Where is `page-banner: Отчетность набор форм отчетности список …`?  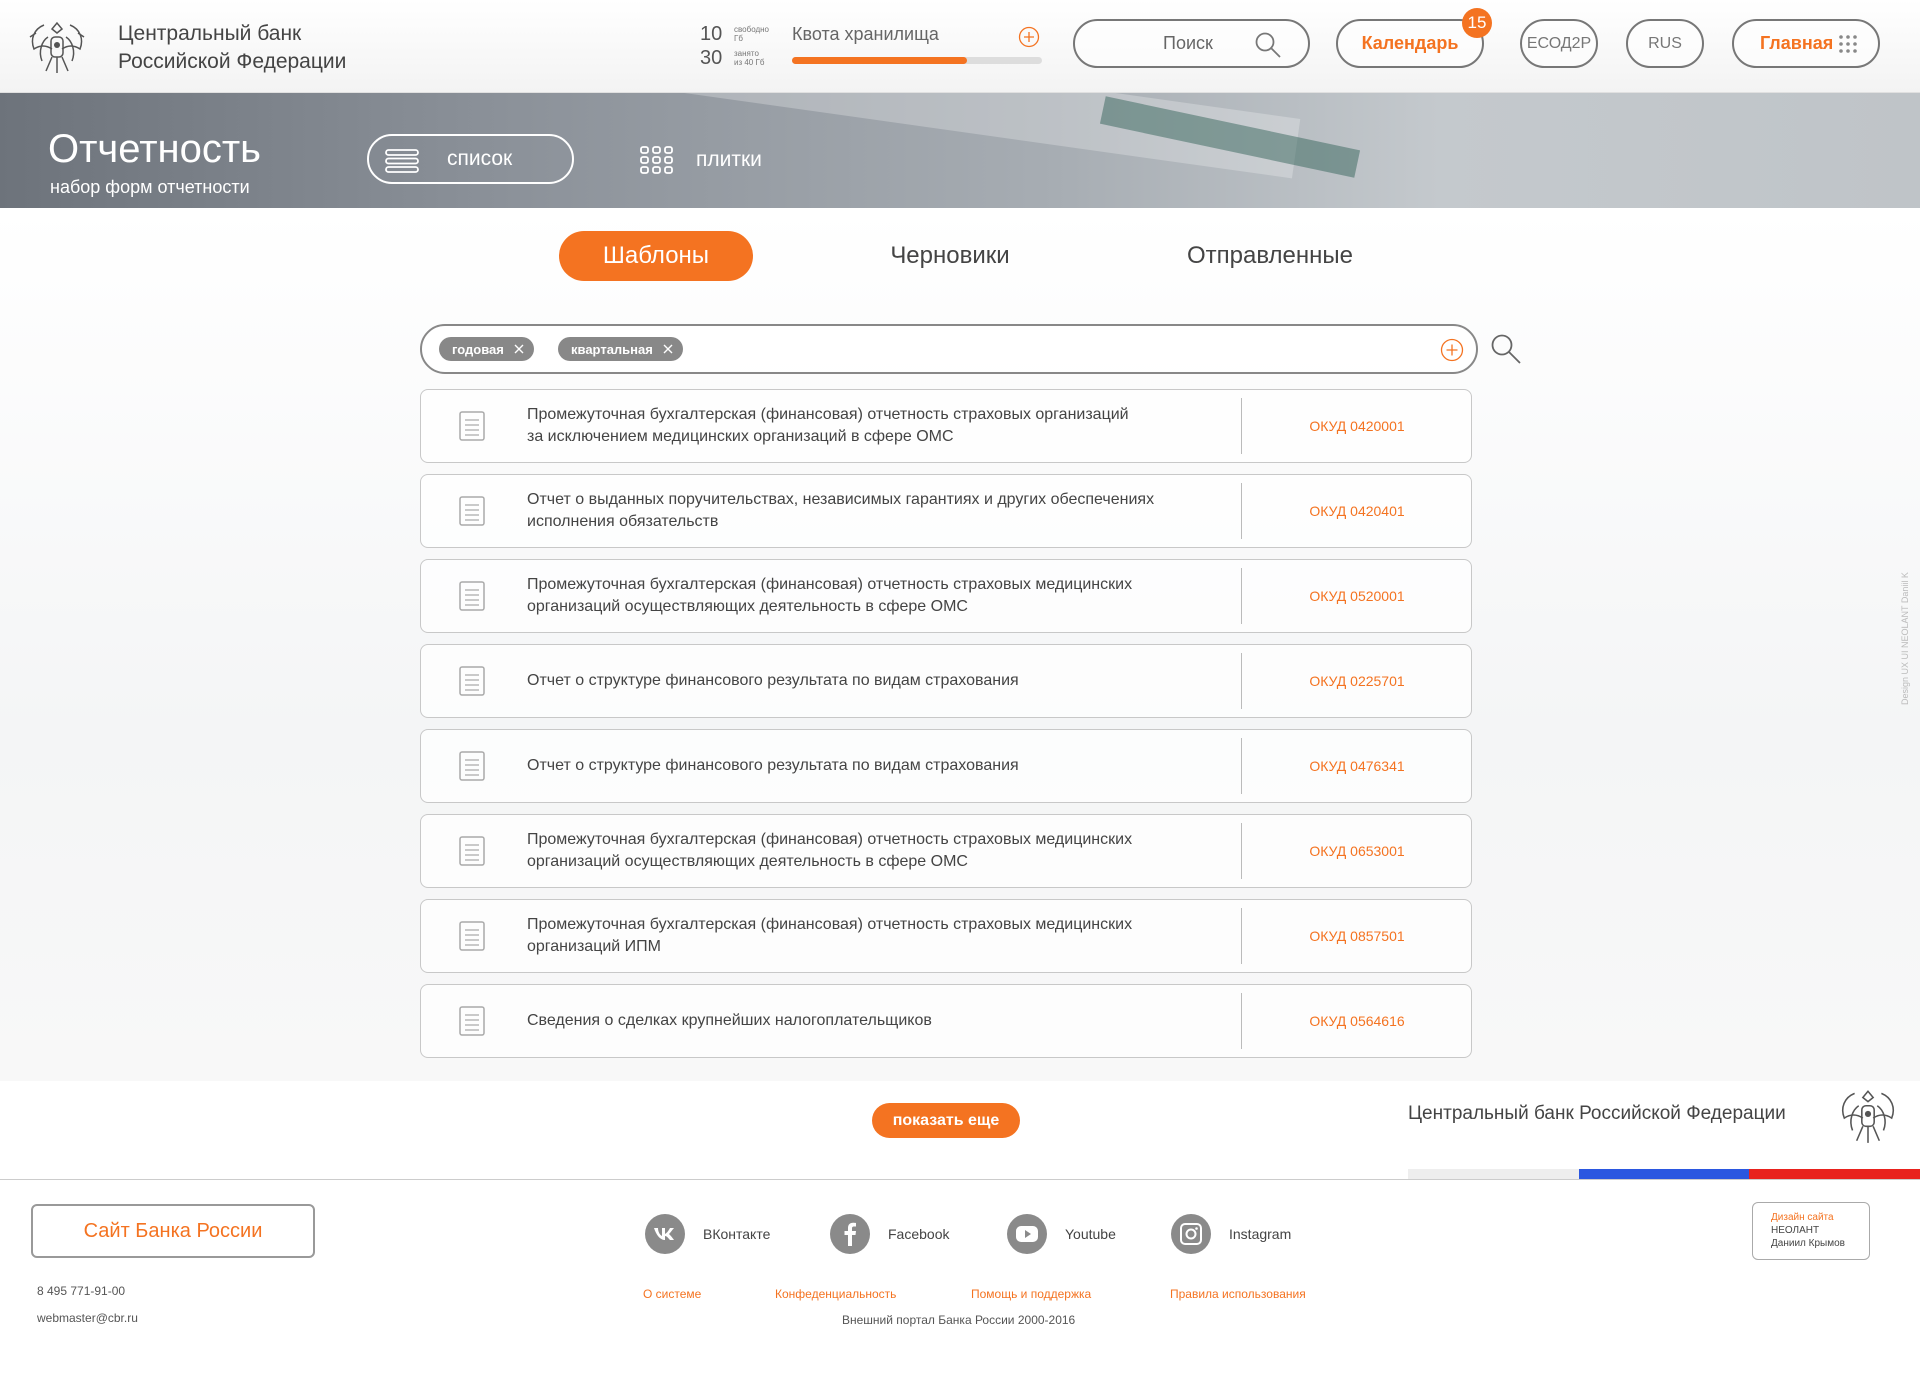
page-banner: Отчетность набор форм отчетности список … is located at coordinates (960, 150).